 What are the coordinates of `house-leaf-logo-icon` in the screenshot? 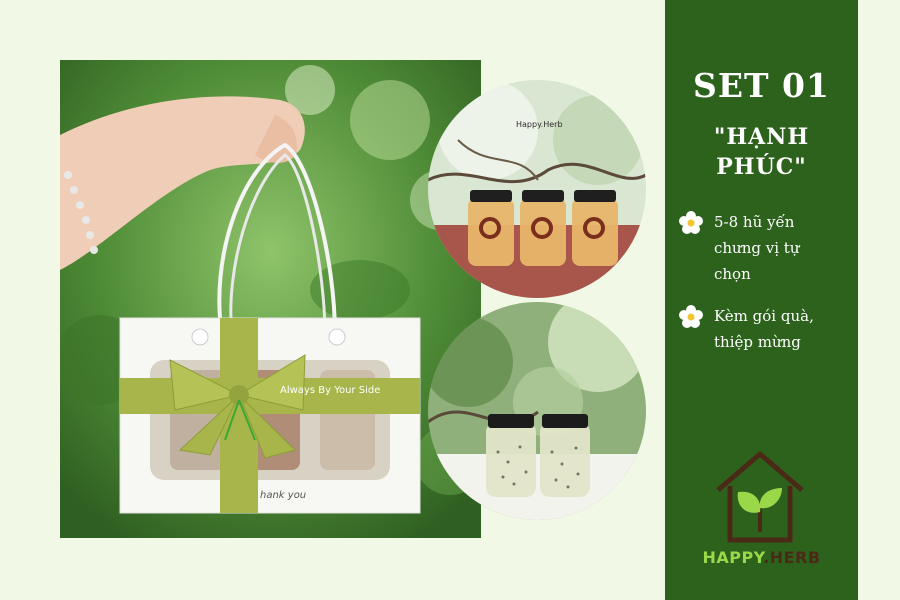 It's located at (760, 497).